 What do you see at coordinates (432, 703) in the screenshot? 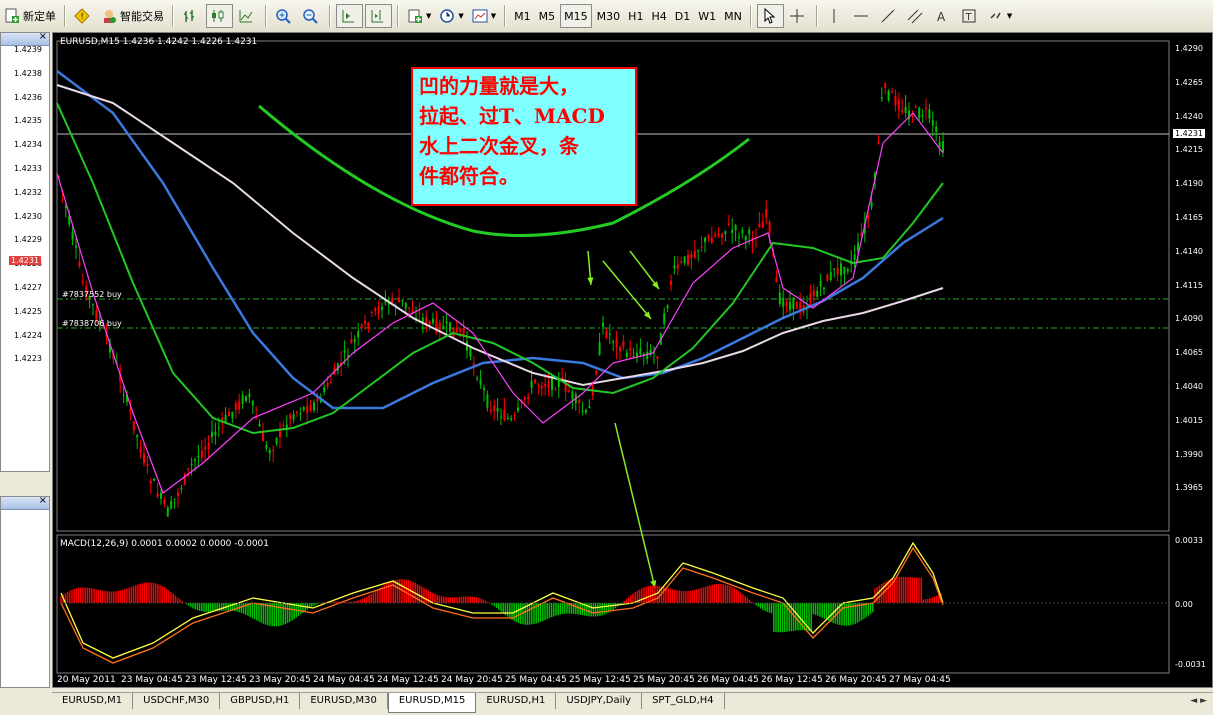
I see `tab-eurusd-m15: EURUSD,M15` at bounding box center [432, 703].